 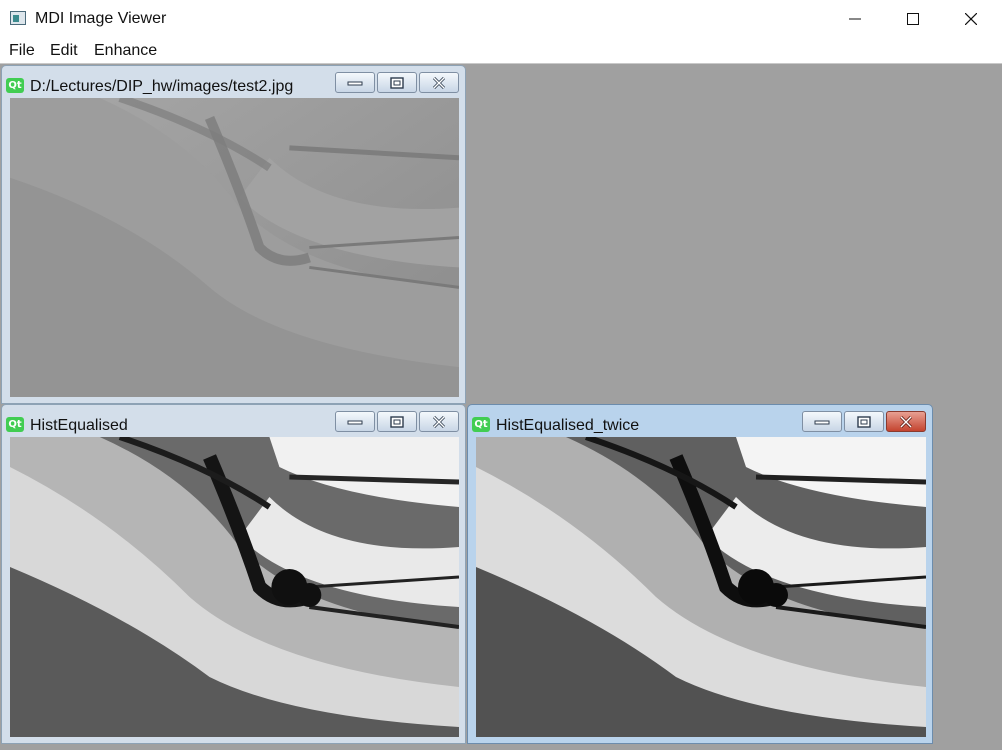 I want to click on subwindow-title-bar: Qt D:/Lectures/DIP_hw/images/test2.jpg, so click(x=233, y=81).